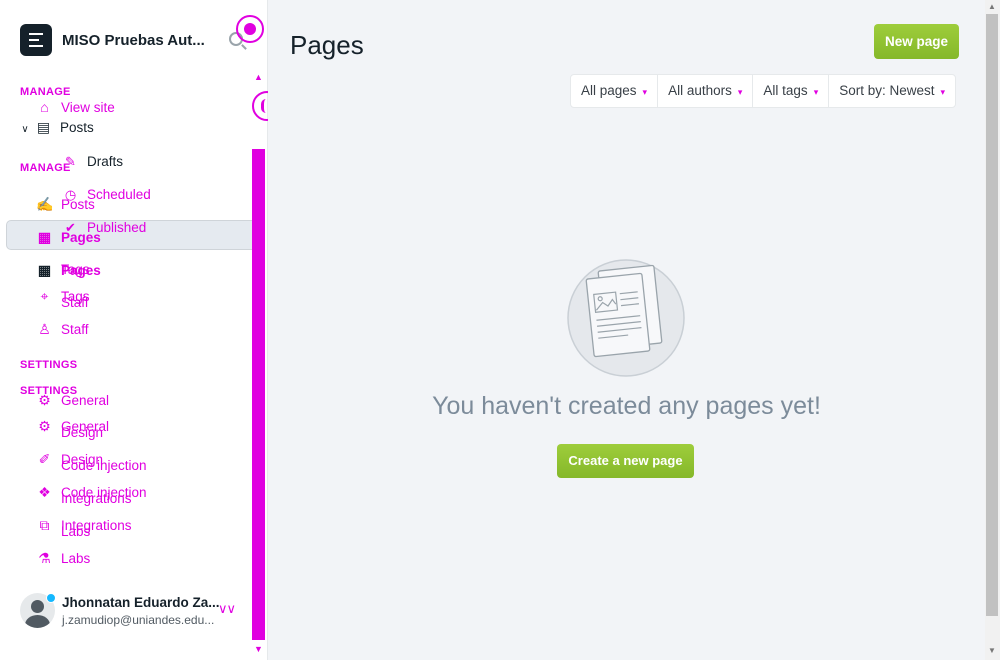 This screenshot has height=660, width=1000. I want to click on filter-sort: Sort by: Newest ▾, so click(892, 91).